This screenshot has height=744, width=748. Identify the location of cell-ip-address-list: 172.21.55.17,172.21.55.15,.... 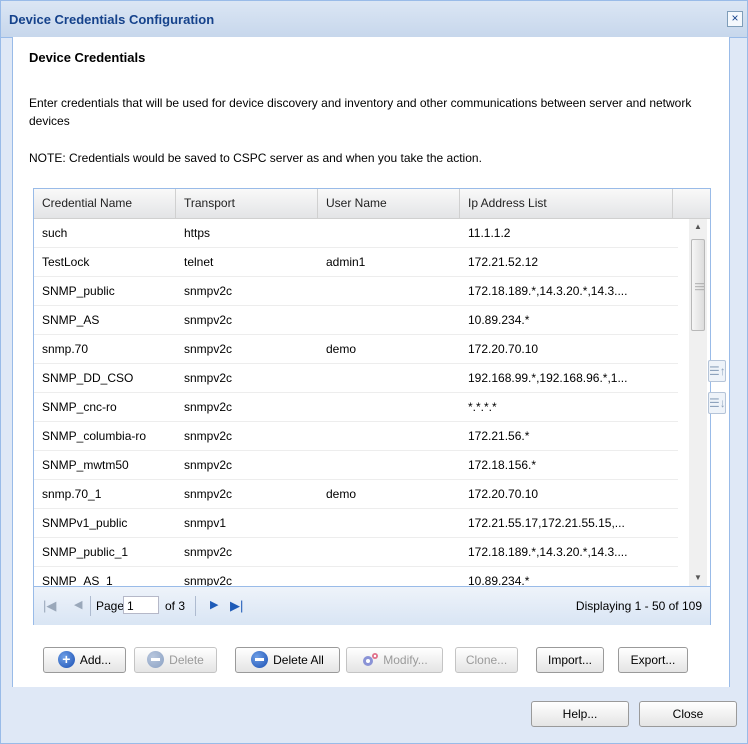
(546, 523).